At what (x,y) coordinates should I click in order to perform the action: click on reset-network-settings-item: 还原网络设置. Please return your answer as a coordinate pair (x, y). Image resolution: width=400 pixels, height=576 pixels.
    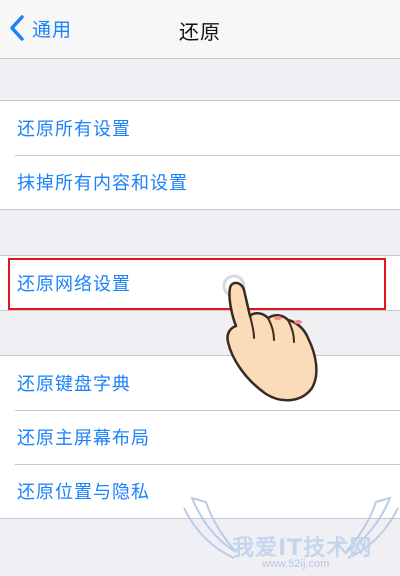
    Looking at the image, I should click on (200, 283).